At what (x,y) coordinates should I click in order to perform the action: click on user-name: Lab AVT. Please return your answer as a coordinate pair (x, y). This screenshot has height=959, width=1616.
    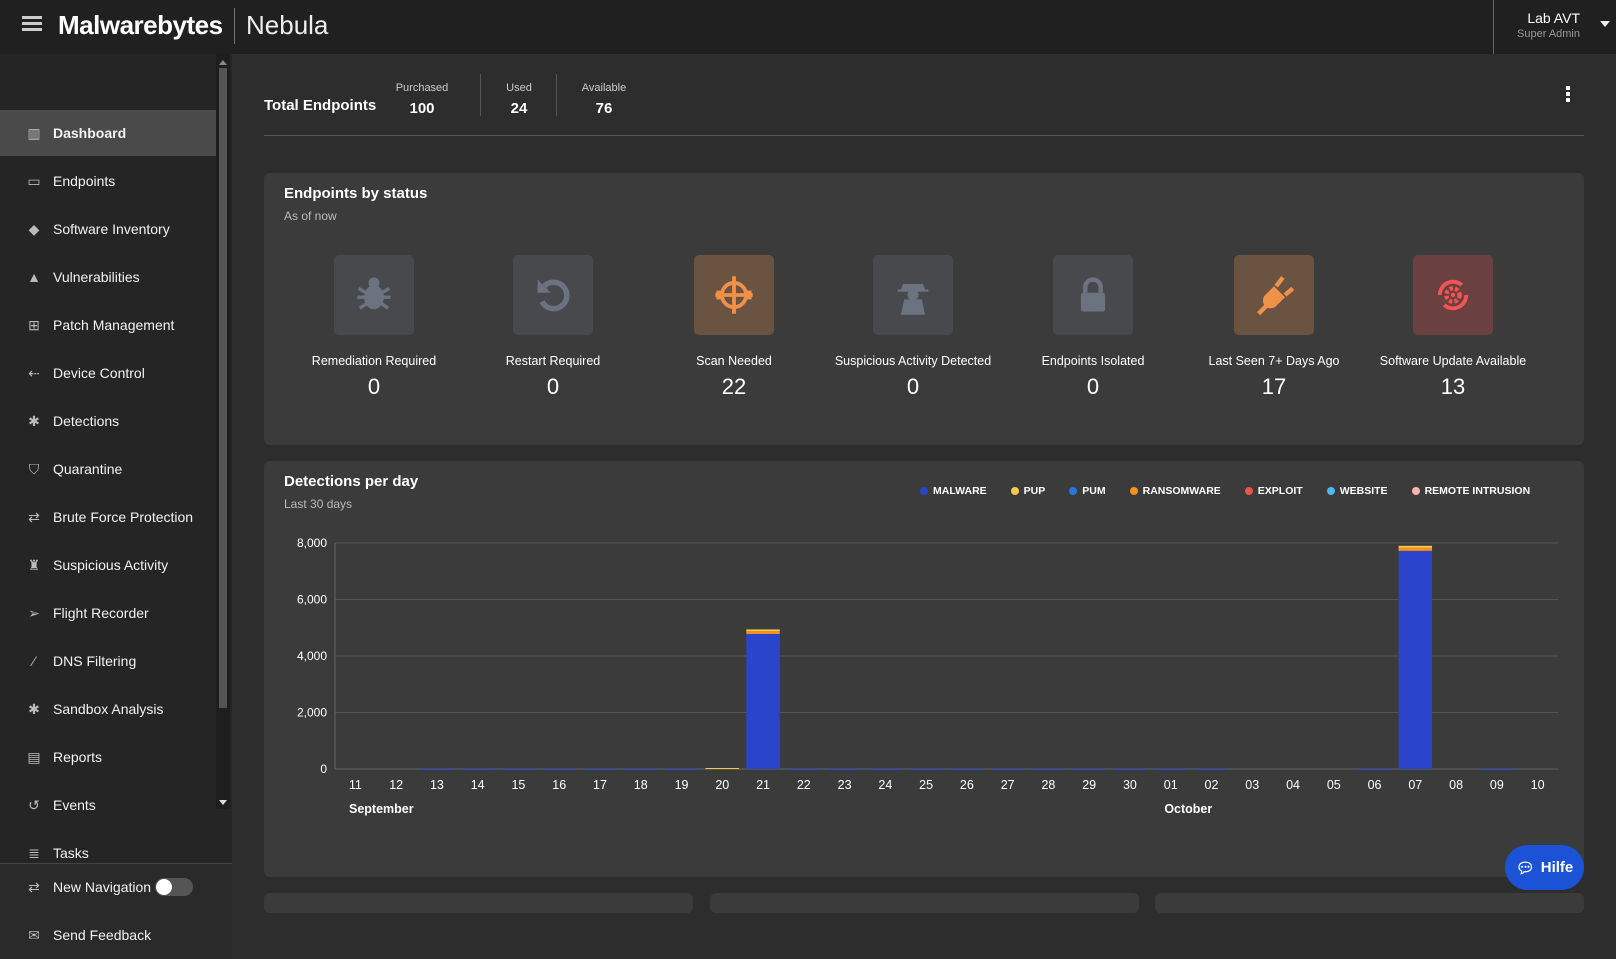
    Looking at the image, I should click on (1553, 18).